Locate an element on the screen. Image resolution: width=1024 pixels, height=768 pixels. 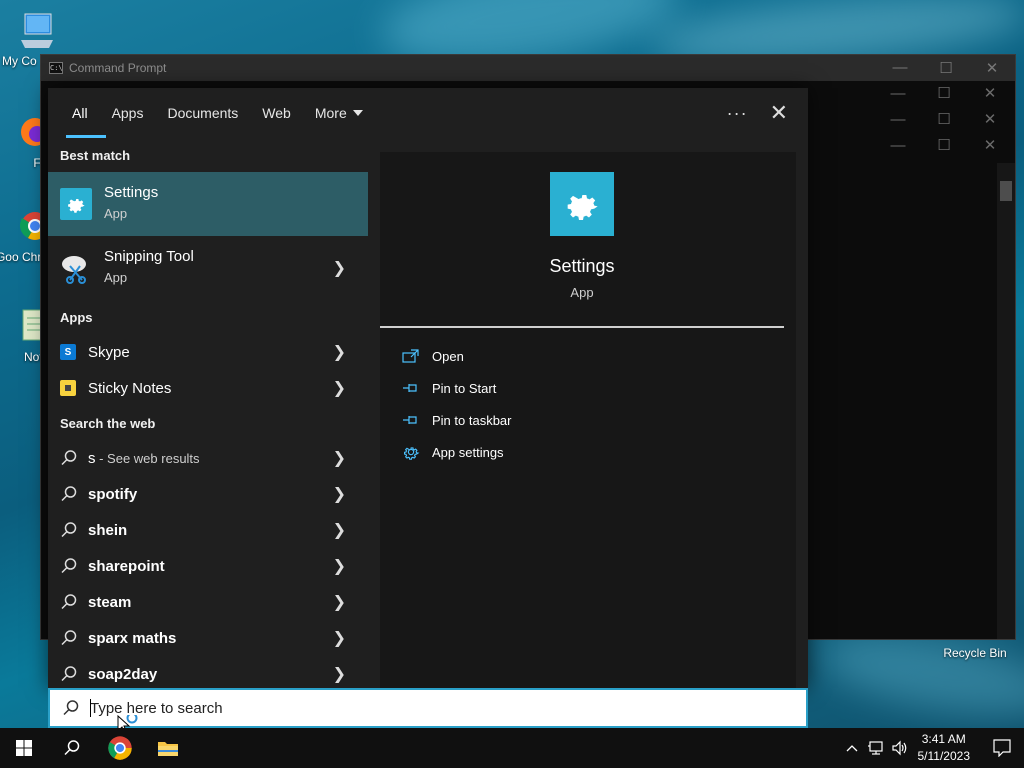
web-query: shein is located at coordinates (108, 530).